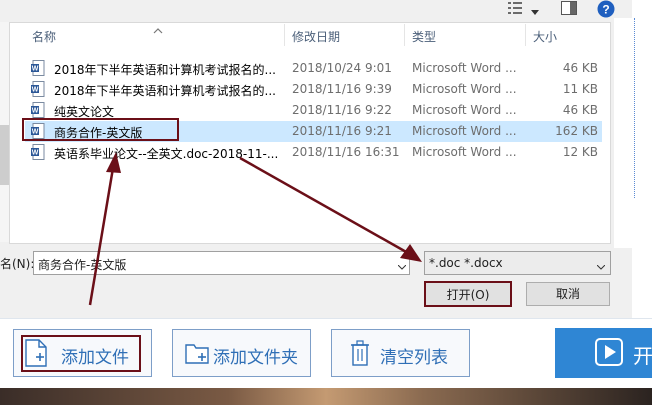 The height and width of the screenshot is (405, 652). Describe the element at coordinates (360, 353) in the screenshot. I see `trash-icon` at that location.